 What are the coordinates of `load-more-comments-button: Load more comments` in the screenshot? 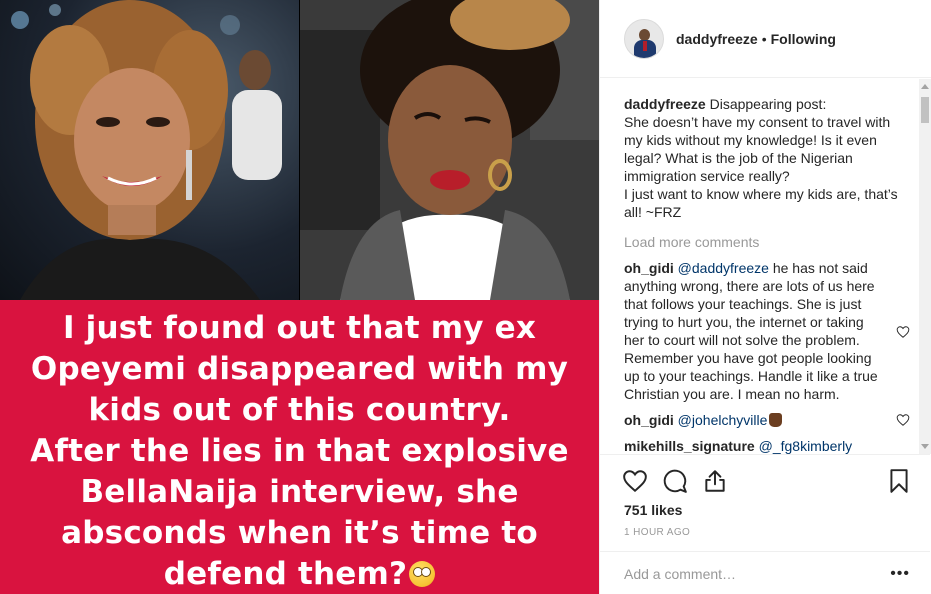 It's located at (767, 242).